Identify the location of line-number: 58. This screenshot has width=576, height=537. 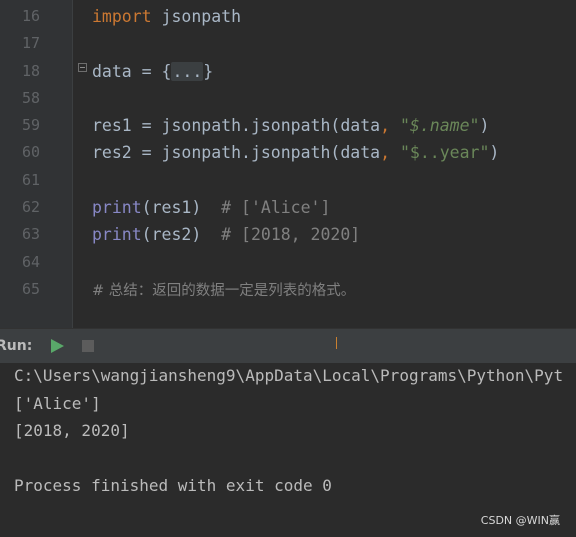
(30, 97).